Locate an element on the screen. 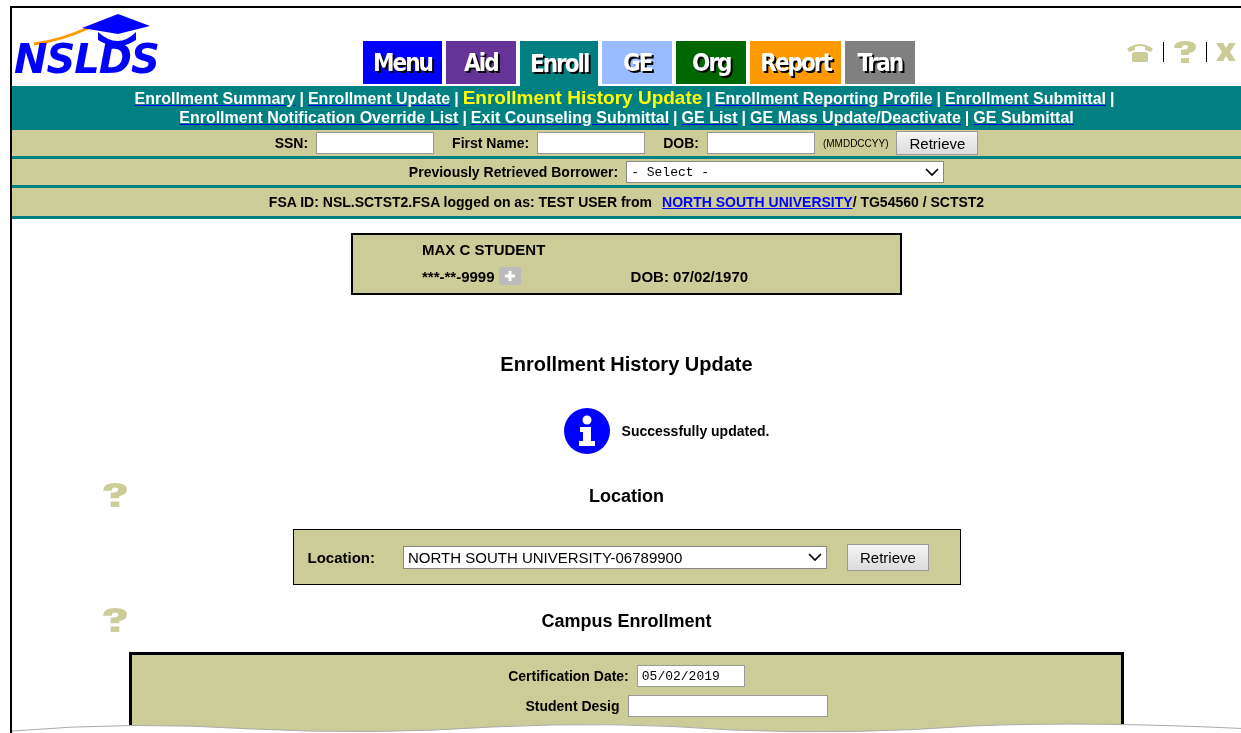 The height and width of the screenshot is (733, 1241). nav-link: Enrollment History Update is located at coordinates (582, 97).